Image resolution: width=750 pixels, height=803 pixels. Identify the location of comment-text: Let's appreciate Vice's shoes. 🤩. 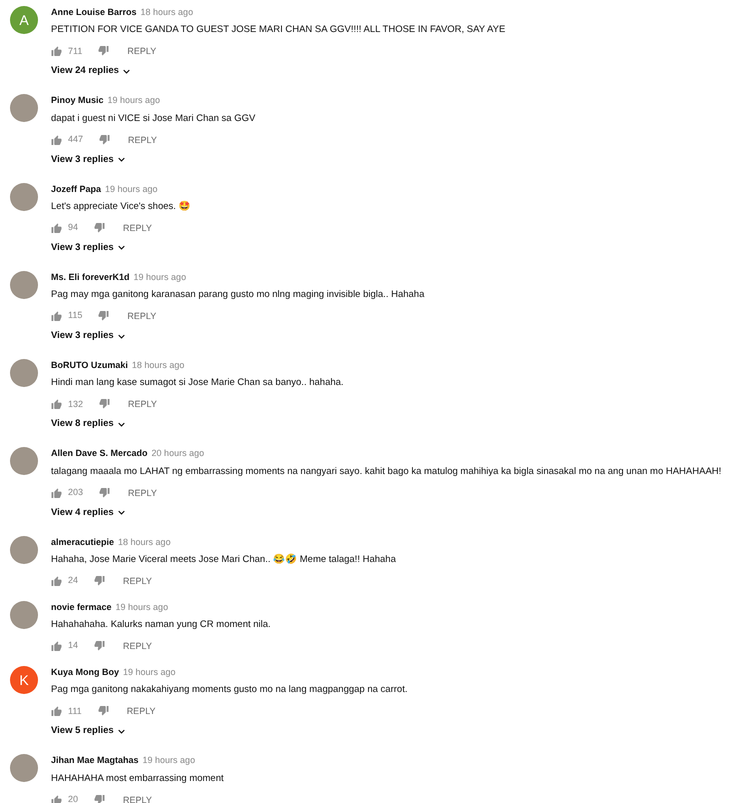
(121, 206).